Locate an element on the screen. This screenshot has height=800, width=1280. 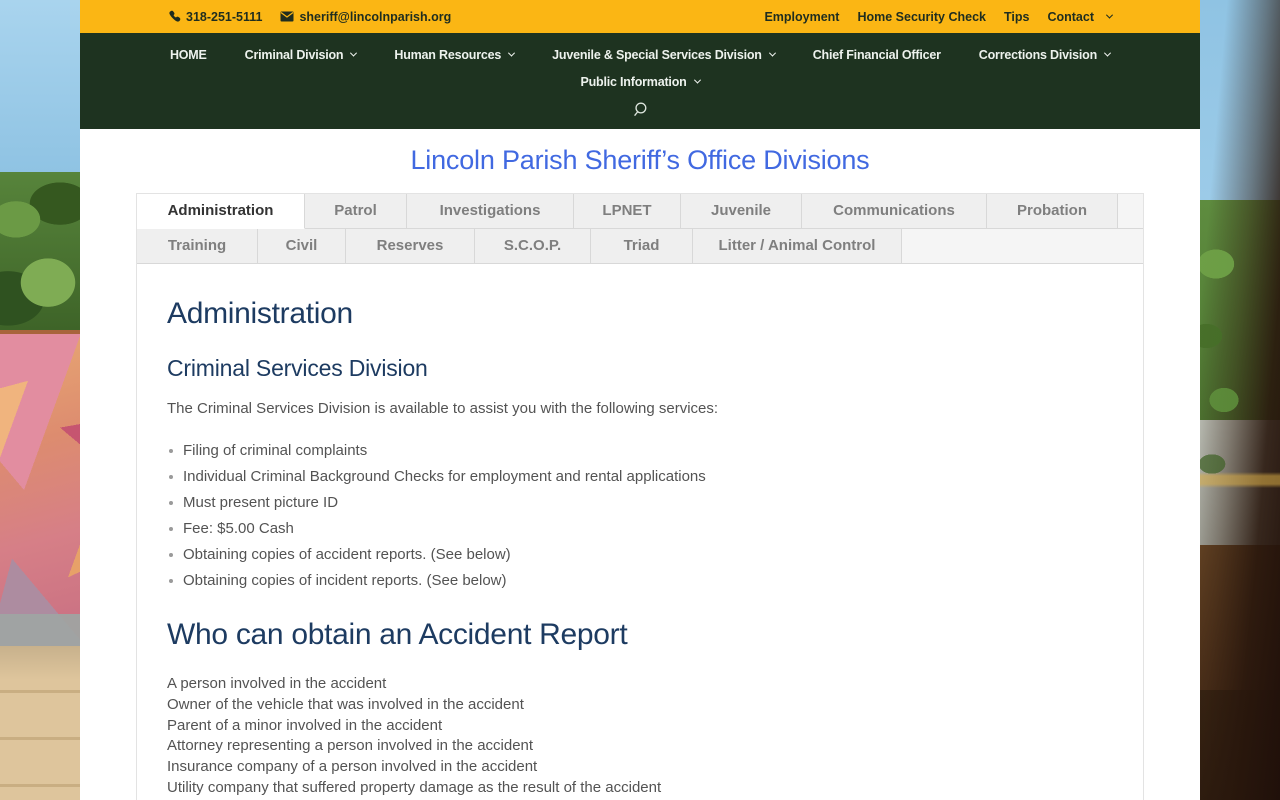
tab-patrol: Patrol is located at coordinates (356, 211).